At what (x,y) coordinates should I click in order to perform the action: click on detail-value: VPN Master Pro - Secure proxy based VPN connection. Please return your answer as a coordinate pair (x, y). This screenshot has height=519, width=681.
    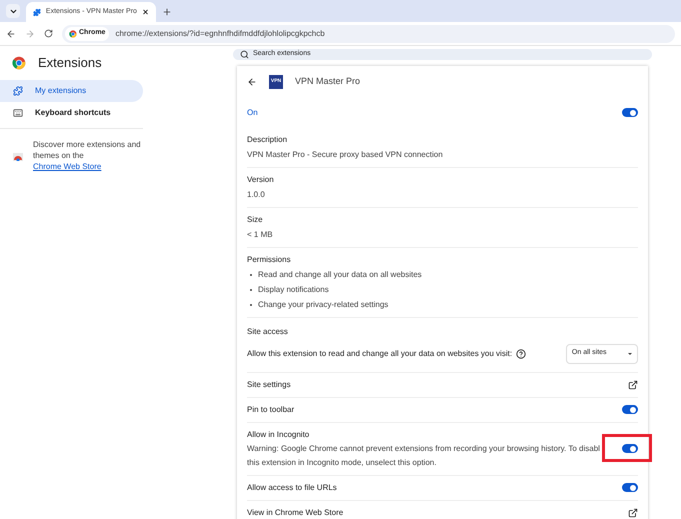
    Looking at the image, I should click on (345, 154).